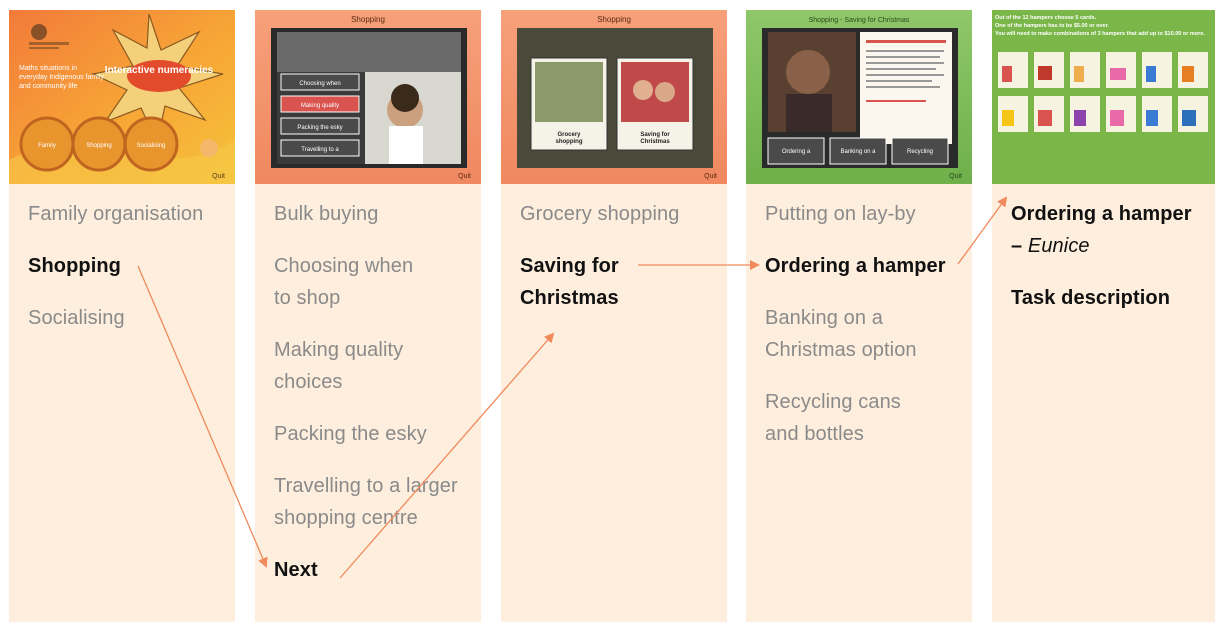  I want to click on dash: –, so click(1019, 246).